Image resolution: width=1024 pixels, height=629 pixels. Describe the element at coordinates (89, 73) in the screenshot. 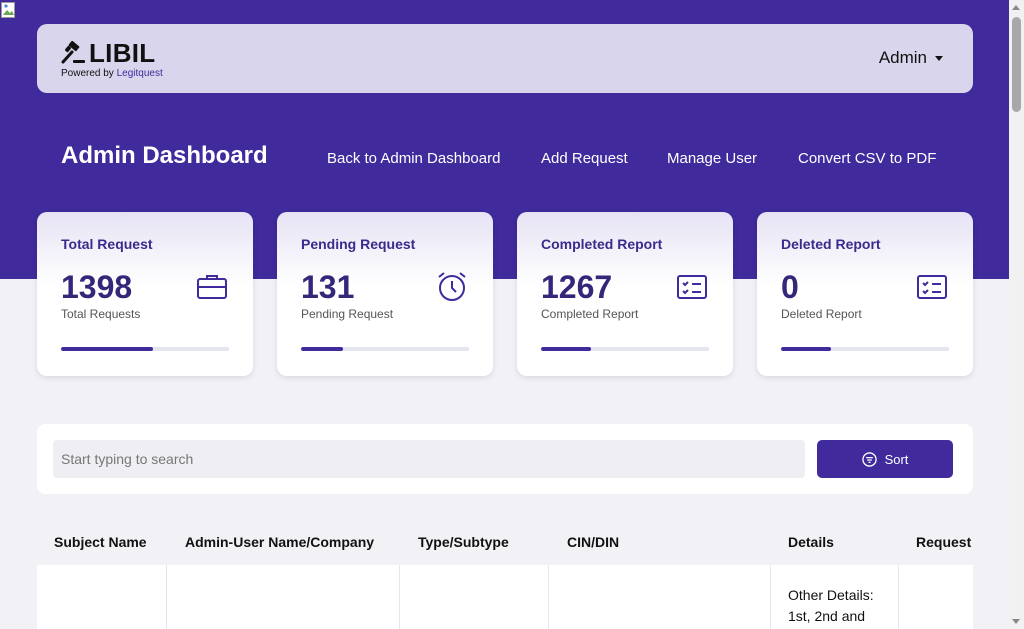

I see `powered-by-prefix: Powered by` at that location.